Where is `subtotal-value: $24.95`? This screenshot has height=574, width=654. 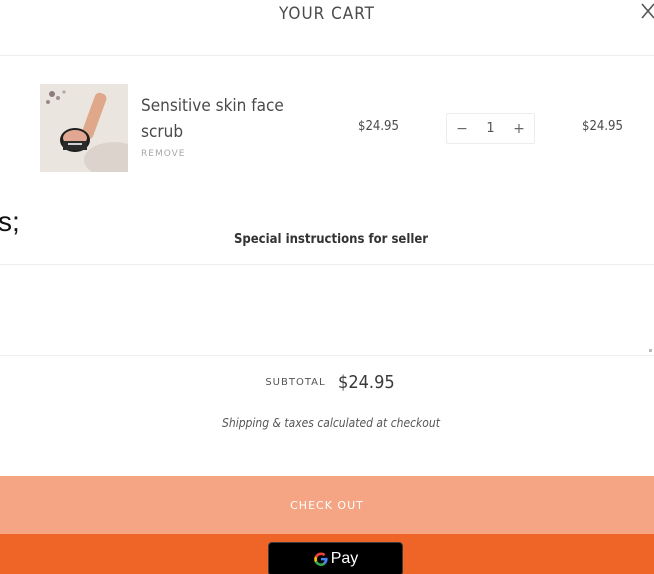
subtotal-value: $24.95 is located at coordinates (366, 382).